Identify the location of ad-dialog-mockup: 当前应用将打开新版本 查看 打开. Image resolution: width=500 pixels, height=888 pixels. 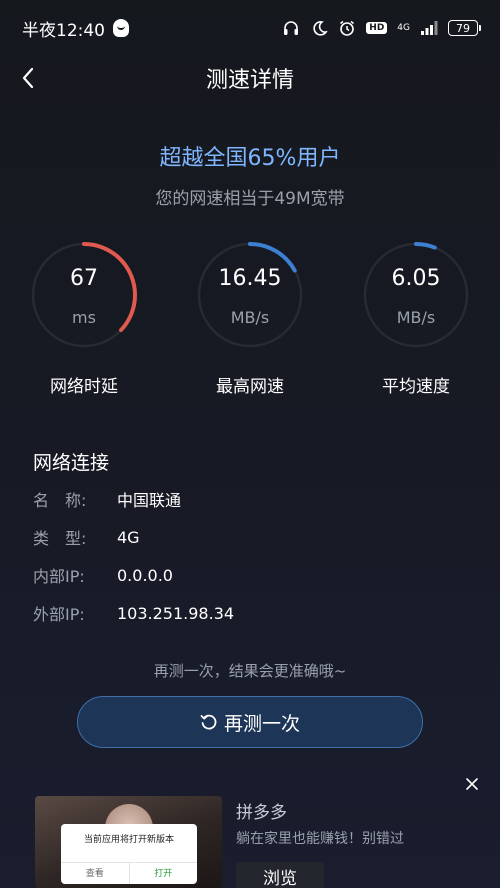
(129, 854).